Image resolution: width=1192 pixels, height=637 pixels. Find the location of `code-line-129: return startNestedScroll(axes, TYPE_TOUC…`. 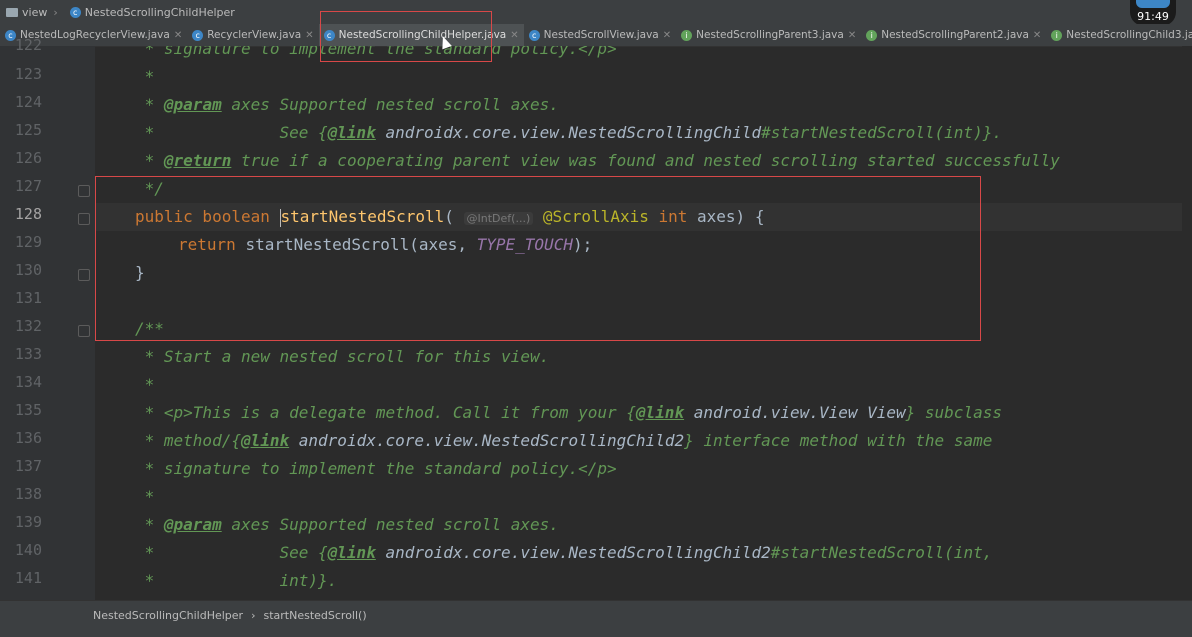

code-line-129: return startNestedScroll(axes, TYPE_TOUC… is located at coordinates (385, 245).